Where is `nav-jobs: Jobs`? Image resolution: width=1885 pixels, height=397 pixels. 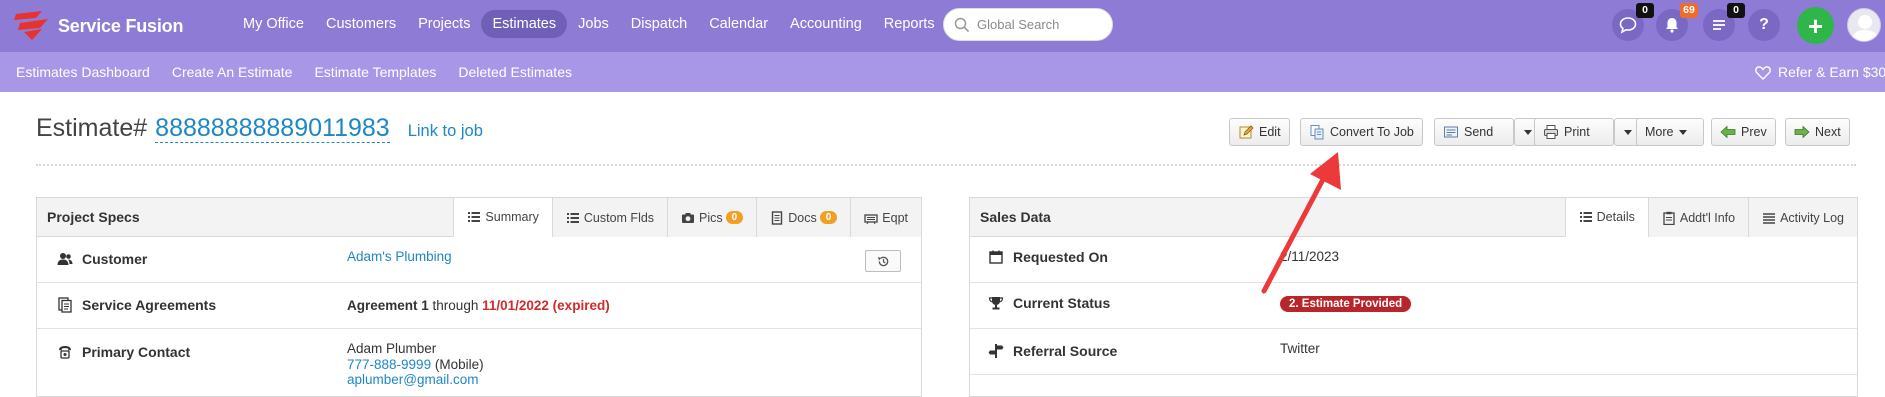 nav-jobs: Jobs is located at coordinates (593, 24).